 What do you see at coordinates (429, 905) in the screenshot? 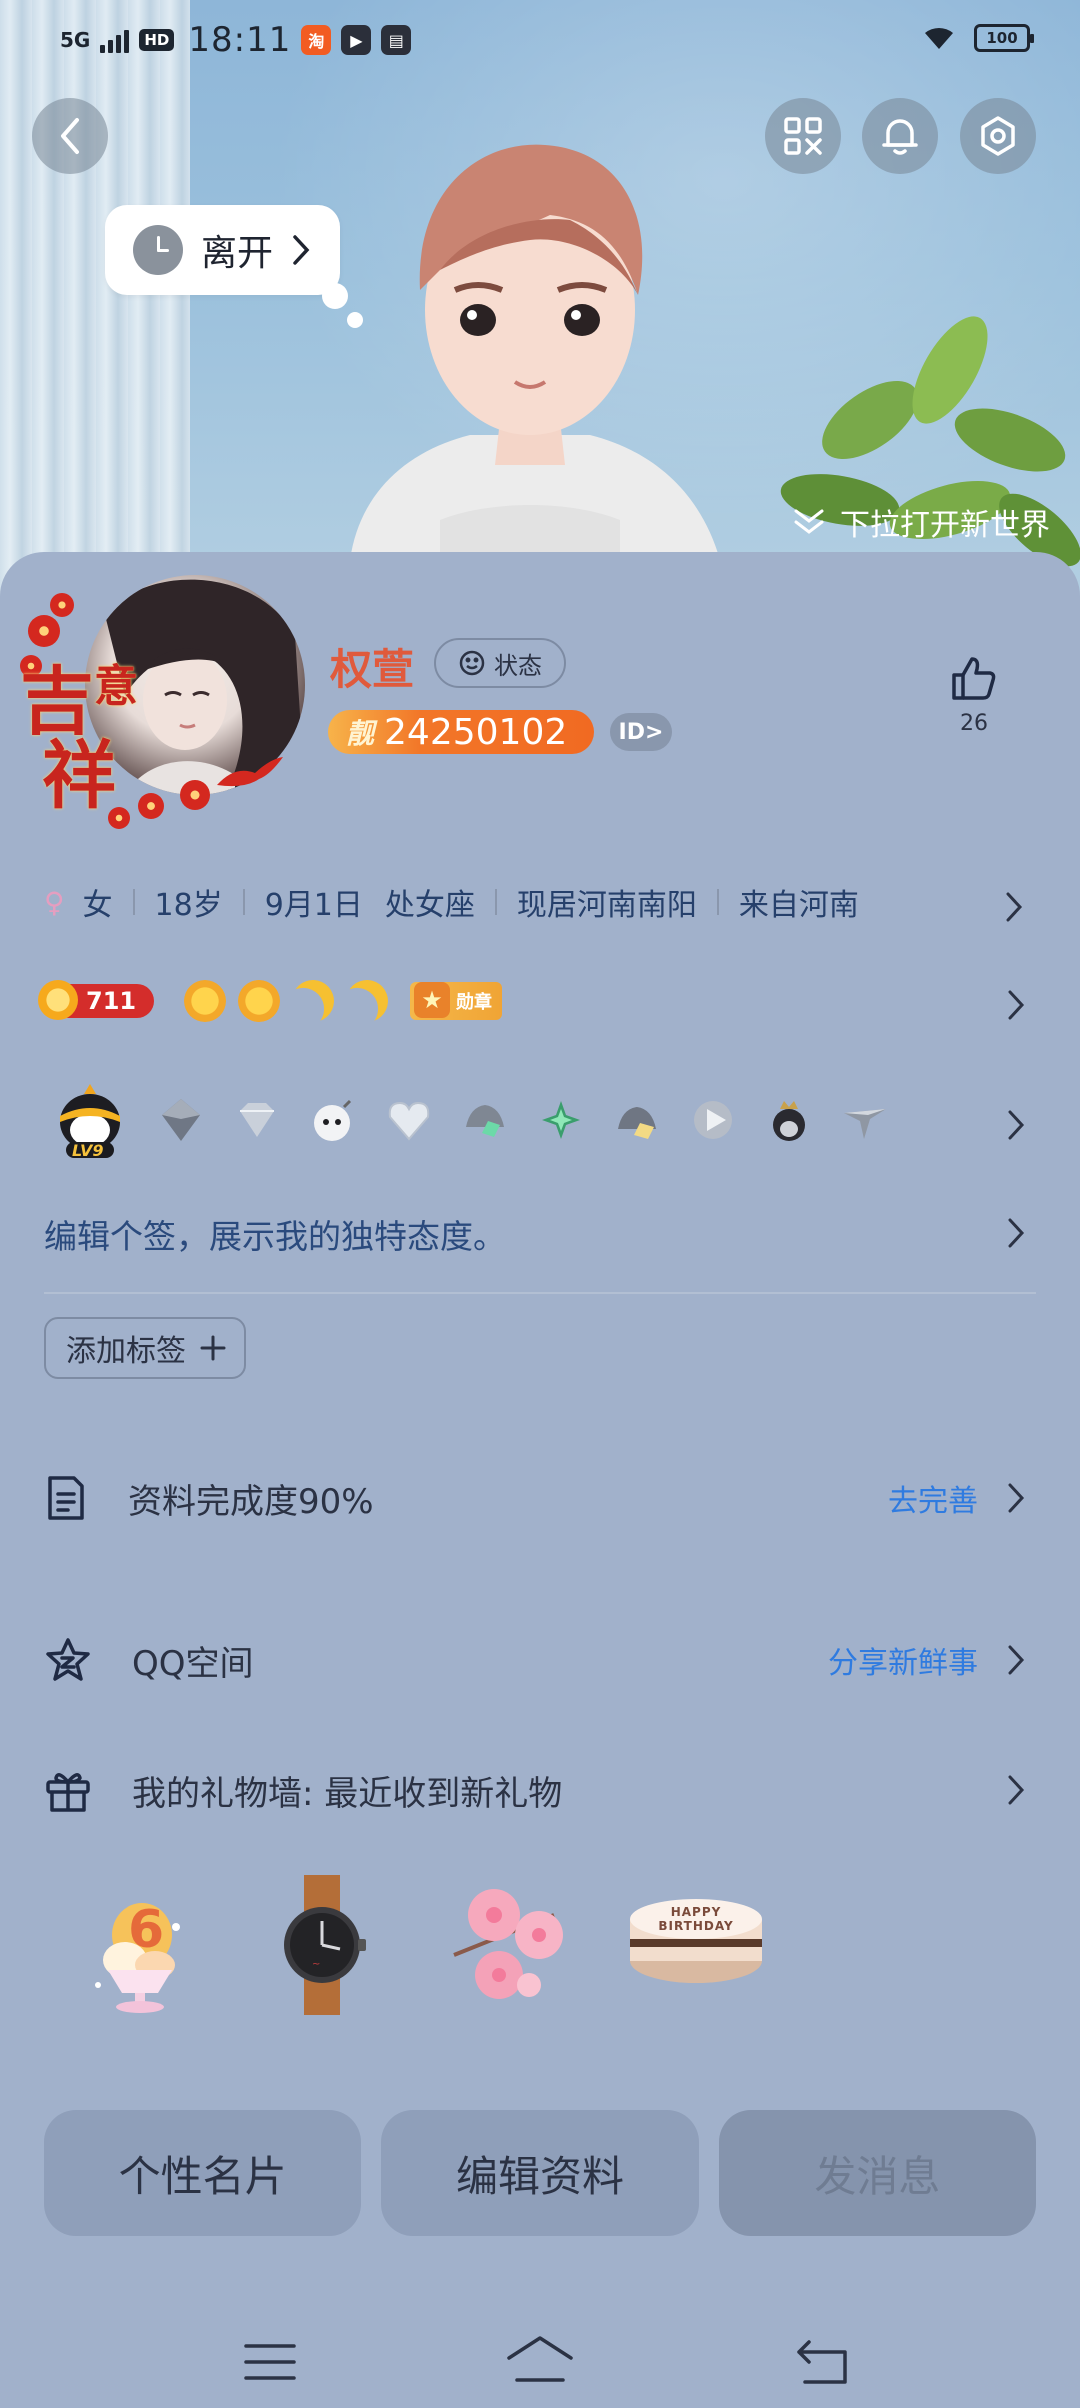
I see `zodiac: 处女座` at bounding box center [429, 905].